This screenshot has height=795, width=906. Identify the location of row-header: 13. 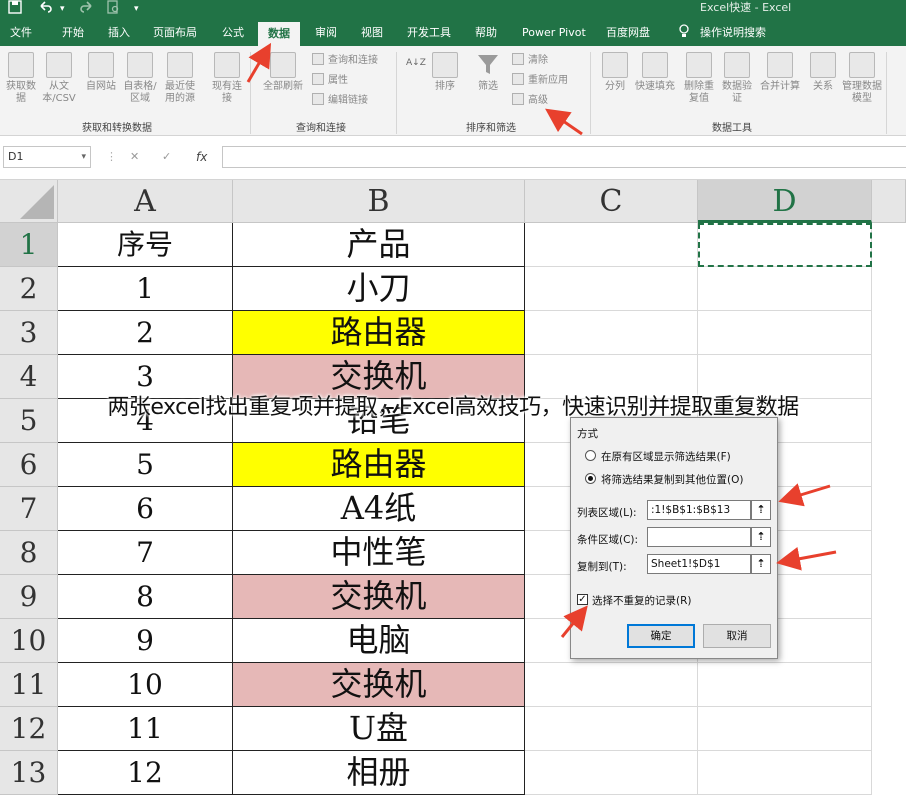
(29, 773).